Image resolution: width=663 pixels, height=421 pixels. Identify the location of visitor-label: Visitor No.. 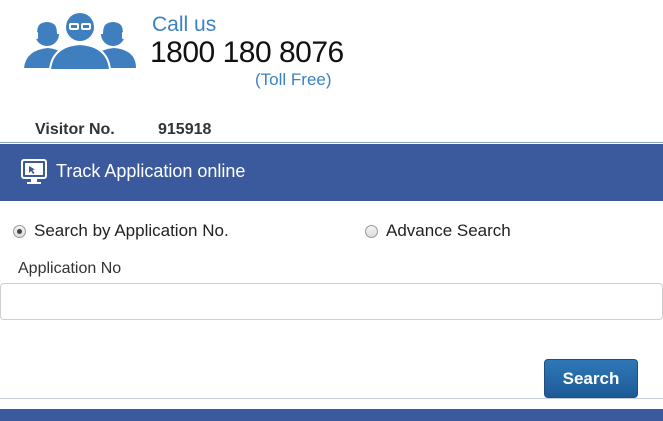
(75, 129).